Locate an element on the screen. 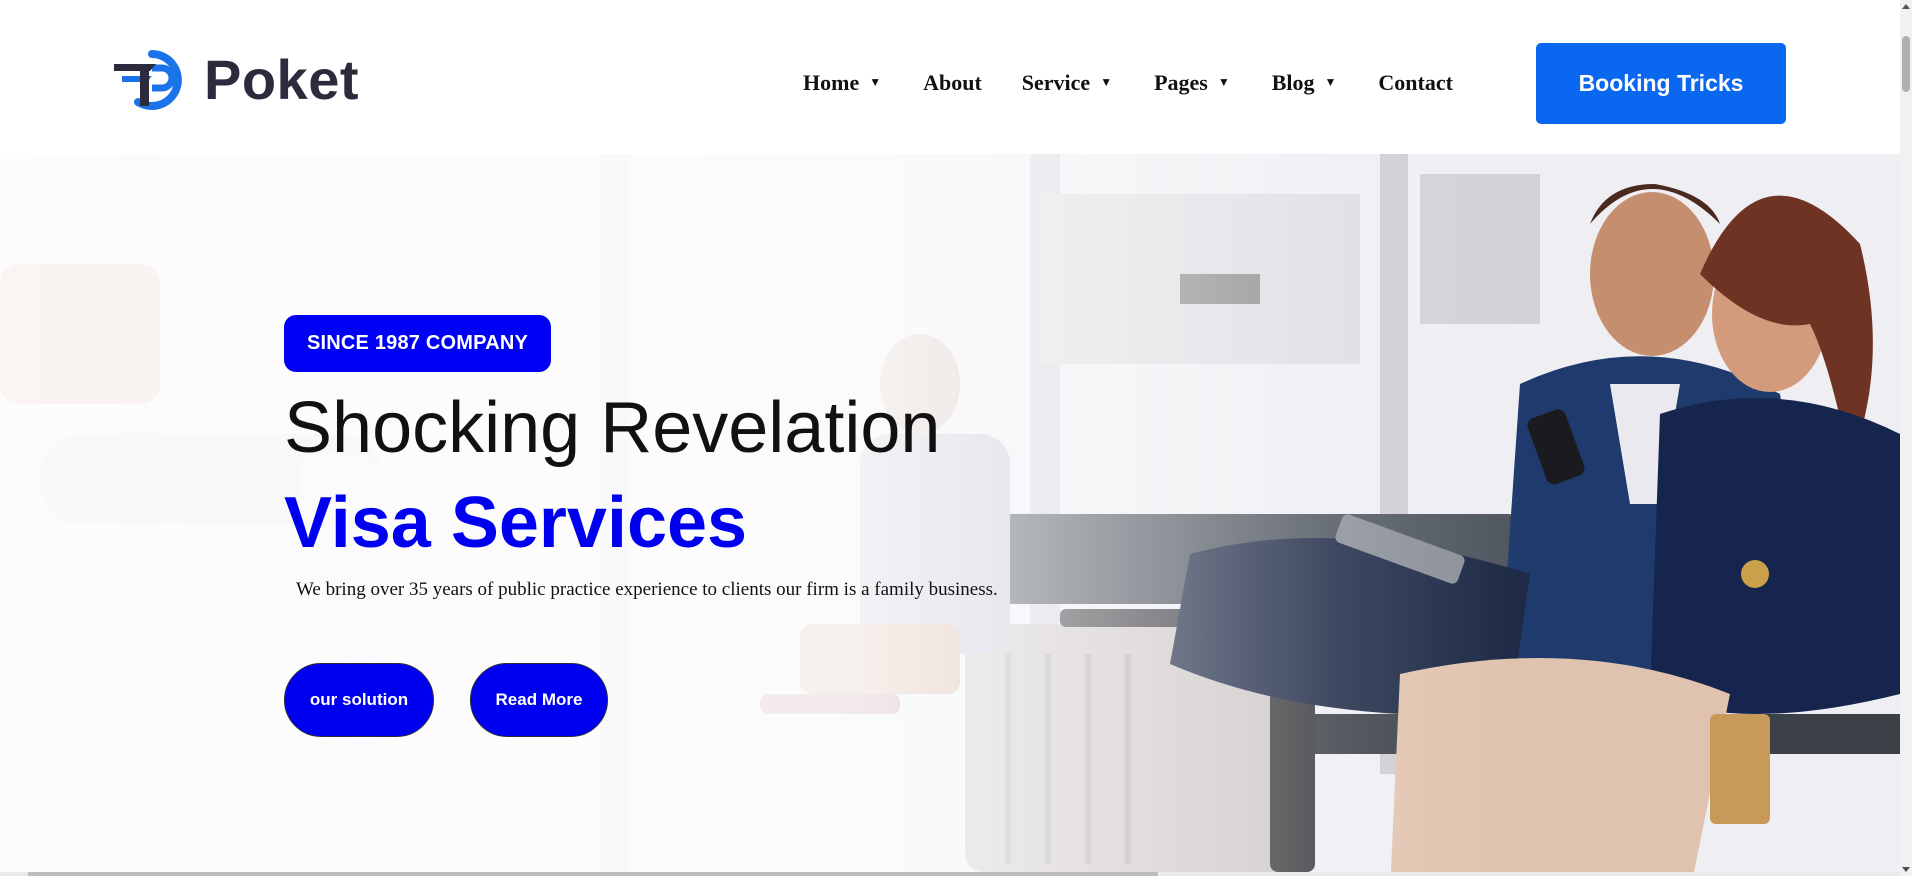 The width and height of the screenshot is (1912, 876). since-badge: SINCE 1987 COMPANY is located at coordinates (417, 343).